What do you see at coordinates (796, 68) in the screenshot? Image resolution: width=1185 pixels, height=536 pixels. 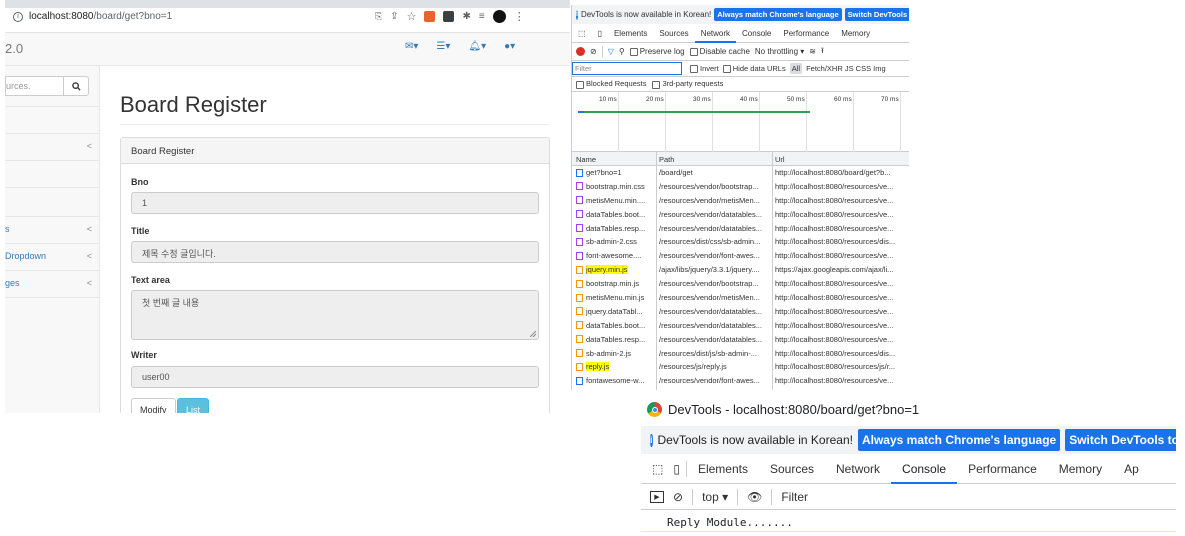 I see `filter-all-button: All` at bounding box center [796, 68].